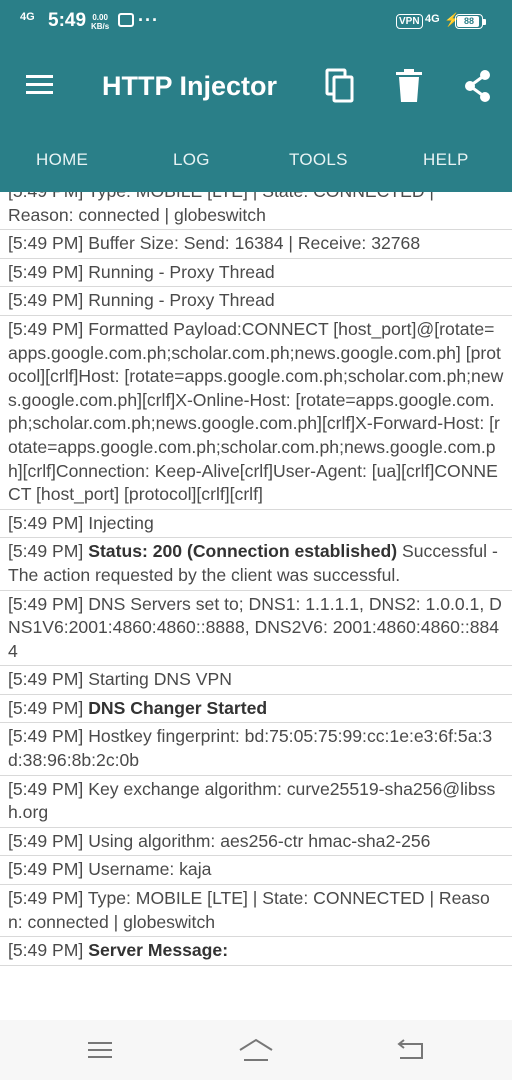 This screenshot has height=1080, width=512. I want to click on back-icon, so click(411, 1052).